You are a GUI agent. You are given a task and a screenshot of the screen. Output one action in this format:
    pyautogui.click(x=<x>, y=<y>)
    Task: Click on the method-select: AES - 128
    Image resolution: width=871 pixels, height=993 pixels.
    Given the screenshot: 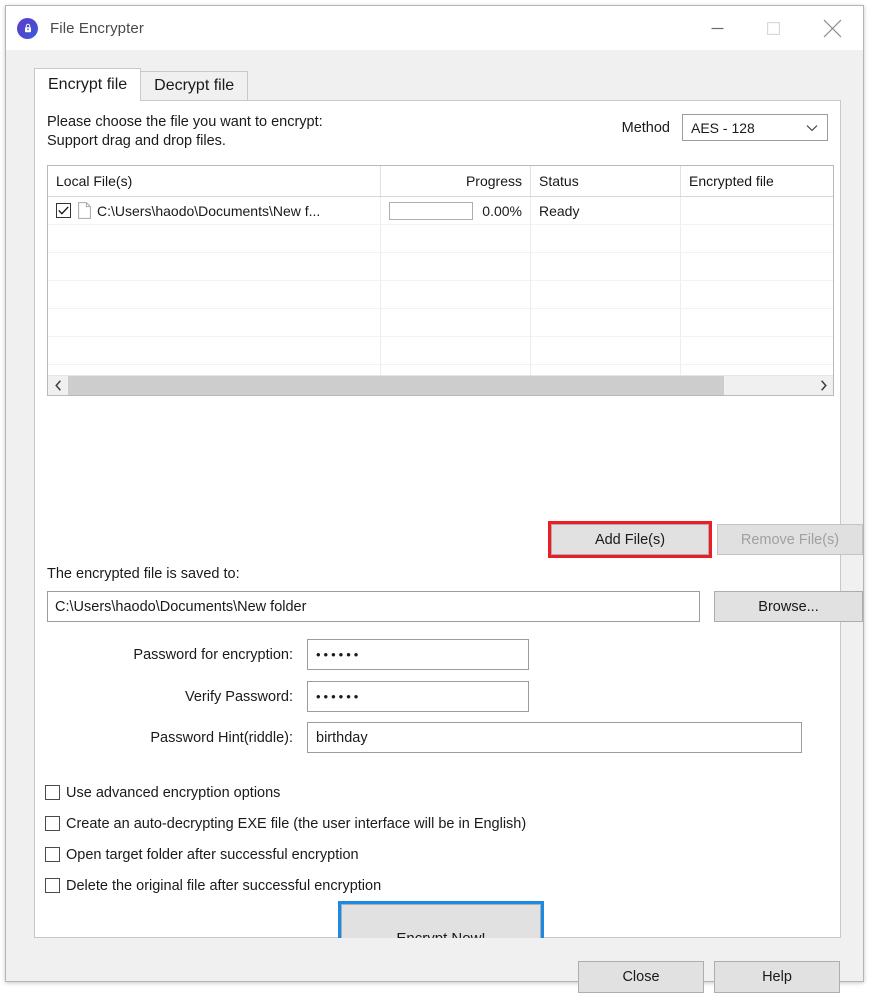 What is the action you would take?
    pyautogui.click(x=755, y=127)
    